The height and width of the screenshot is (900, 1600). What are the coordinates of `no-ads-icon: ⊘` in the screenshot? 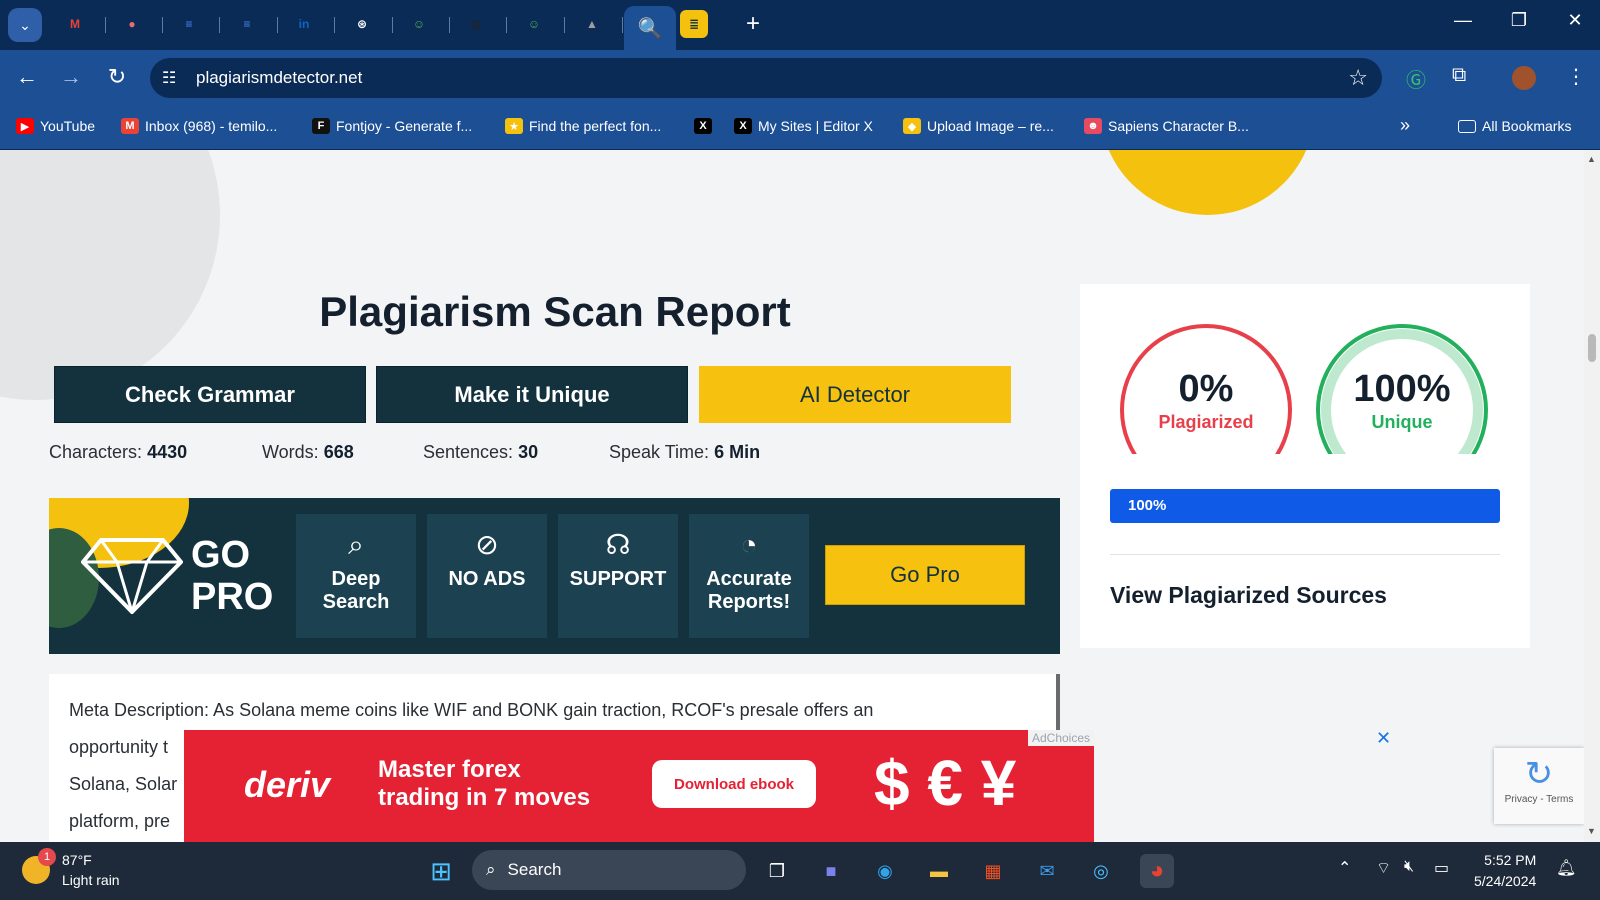 It's located at (487, 544).